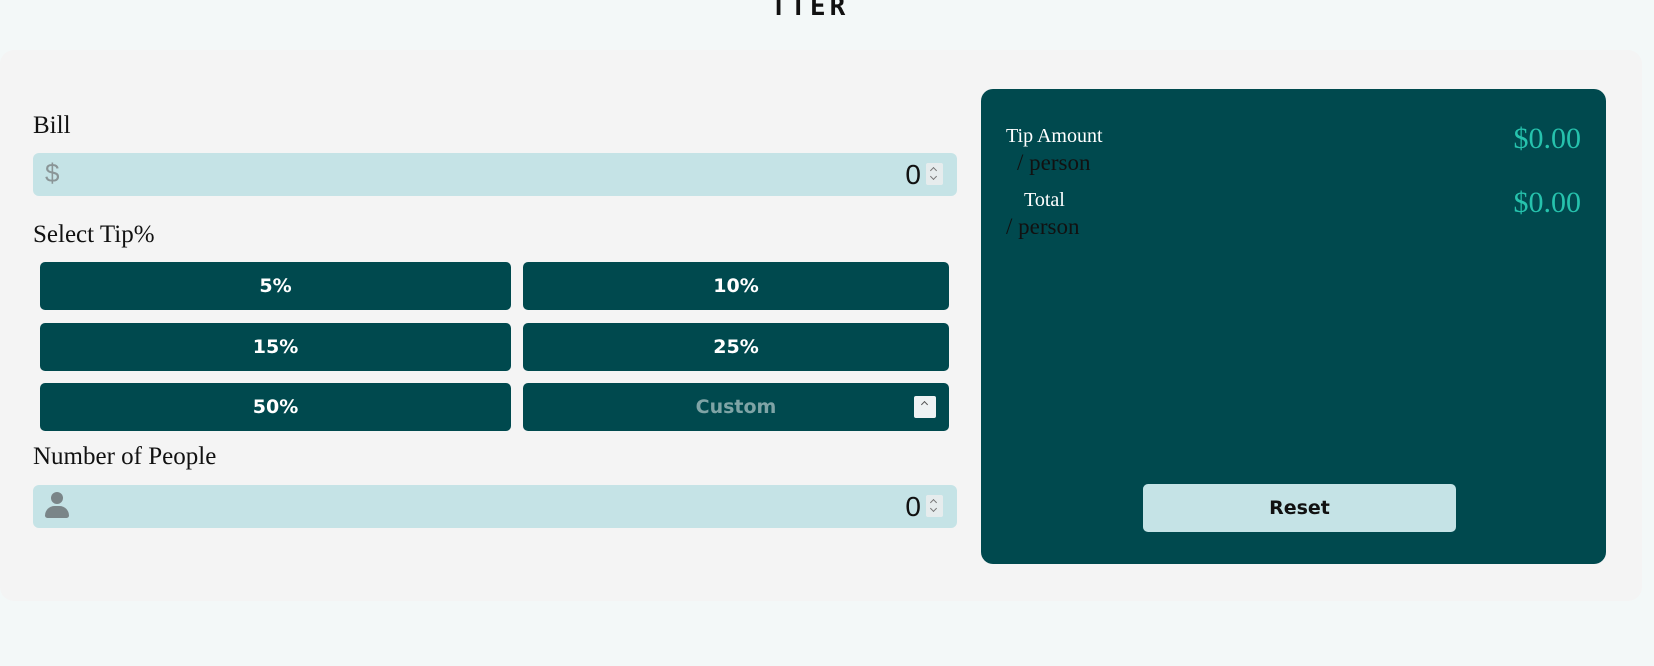  Describe the element at coordinates (1054, 136) in the screenshot. I see `tip-amount-label: Tip Amount` at that location.